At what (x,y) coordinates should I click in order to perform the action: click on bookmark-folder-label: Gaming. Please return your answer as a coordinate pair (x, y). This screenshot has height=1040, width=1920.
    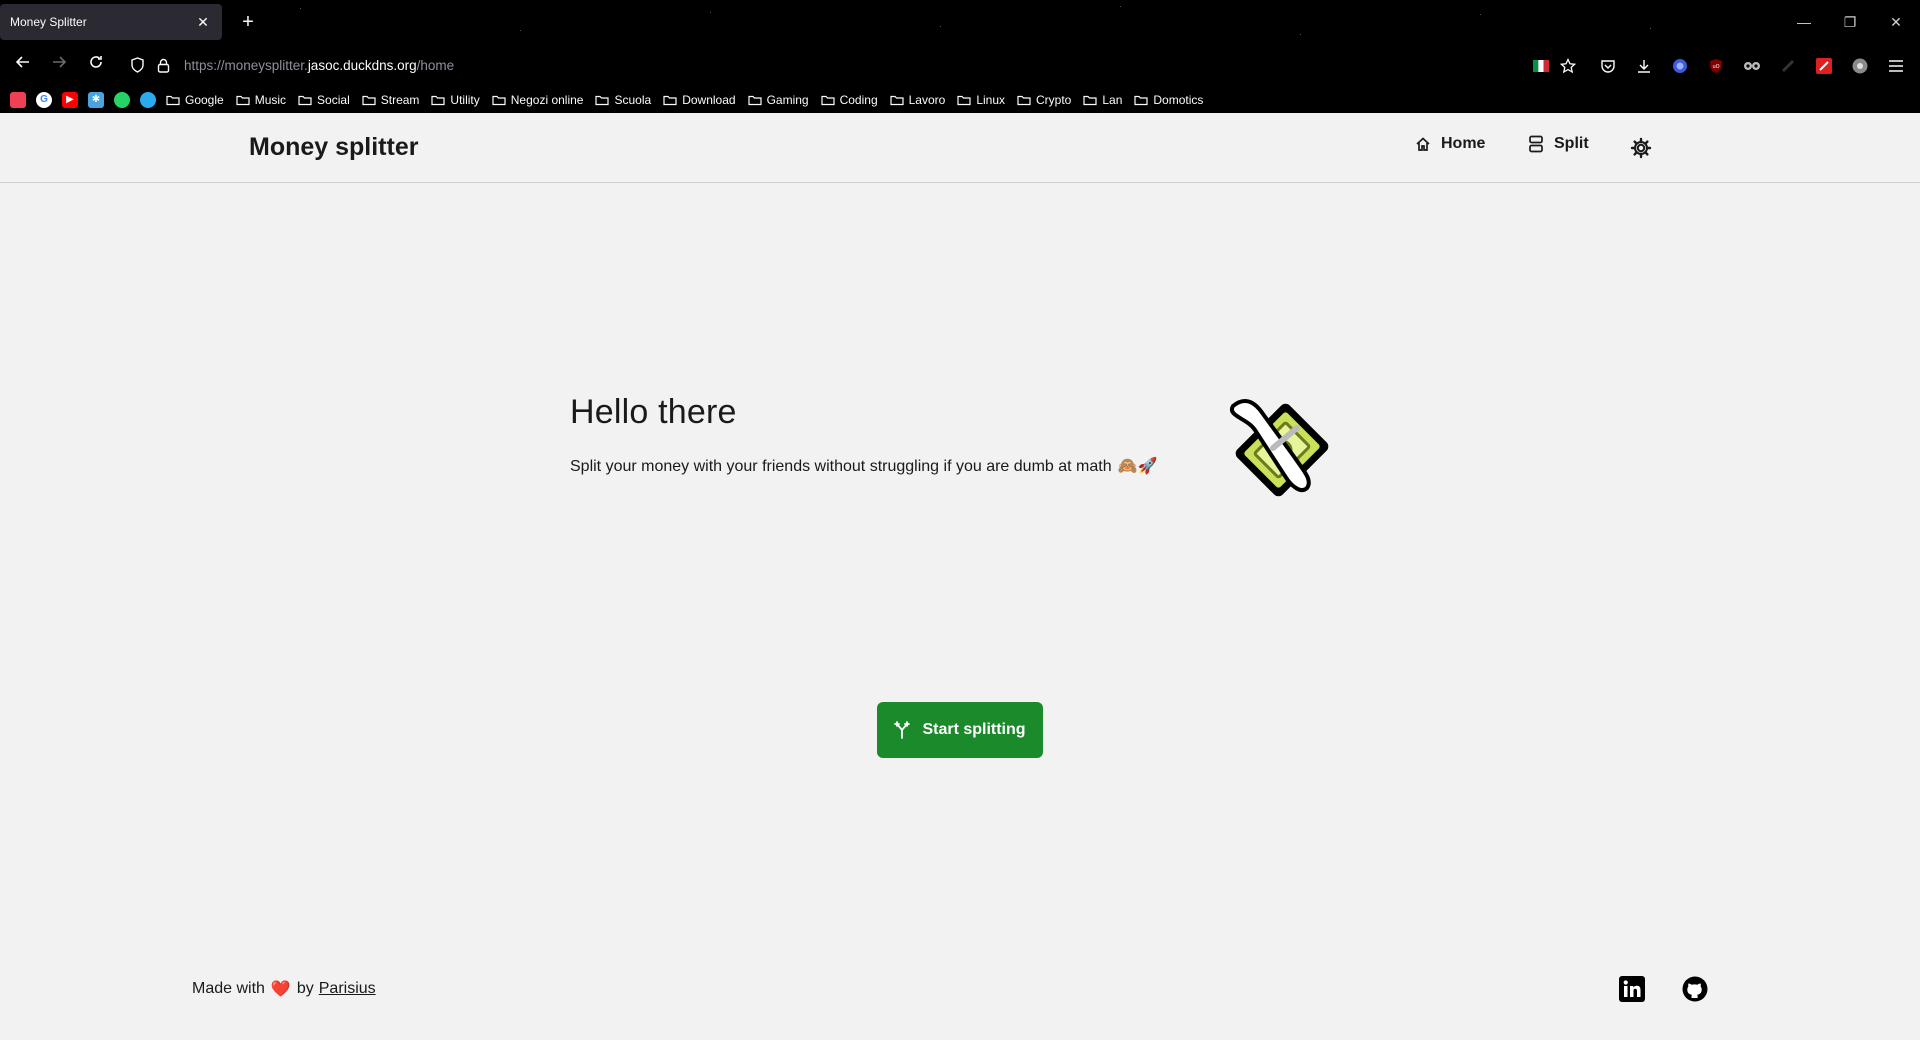
    Looking at the image, I should click on (787, 99).